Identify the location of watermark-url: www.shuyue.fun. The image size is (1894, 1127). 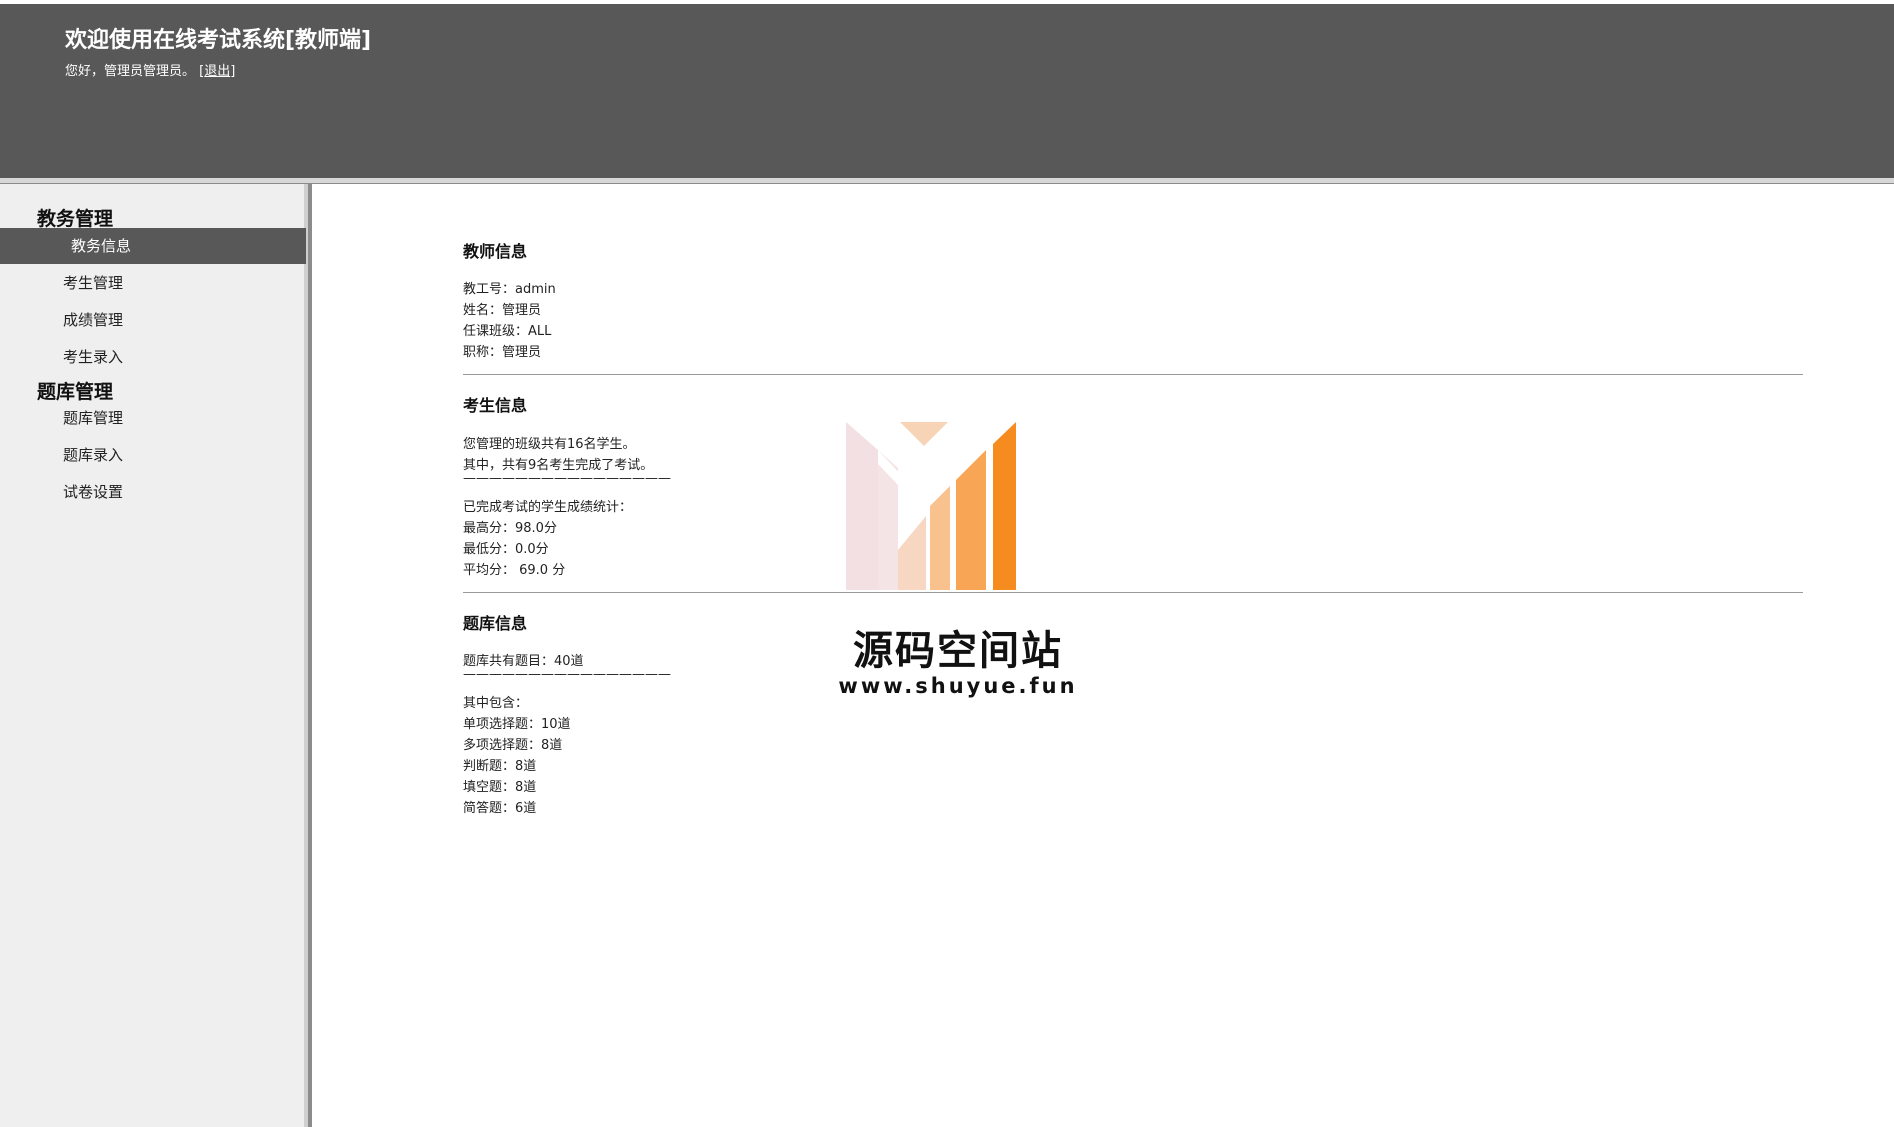
(958, 686).